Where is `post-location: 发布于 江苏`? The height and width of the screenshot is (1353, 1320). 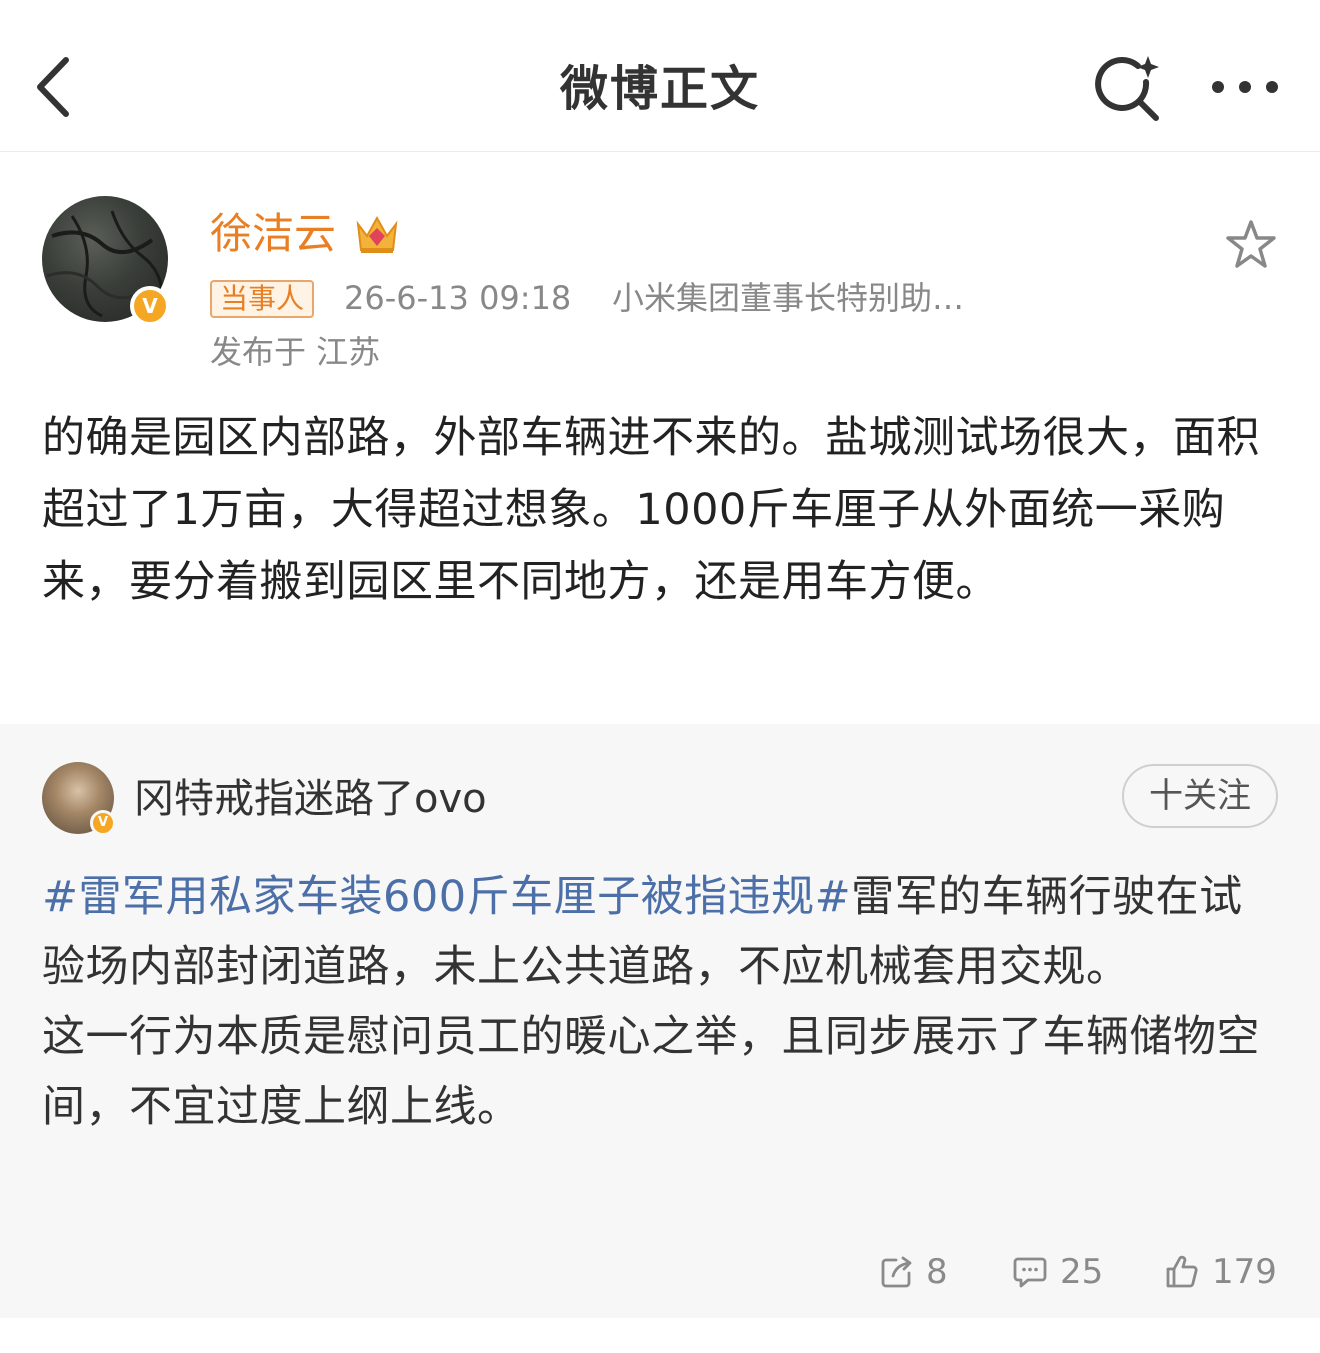
post-location: 发布于 江苏 is located at coordinates (295, 352).